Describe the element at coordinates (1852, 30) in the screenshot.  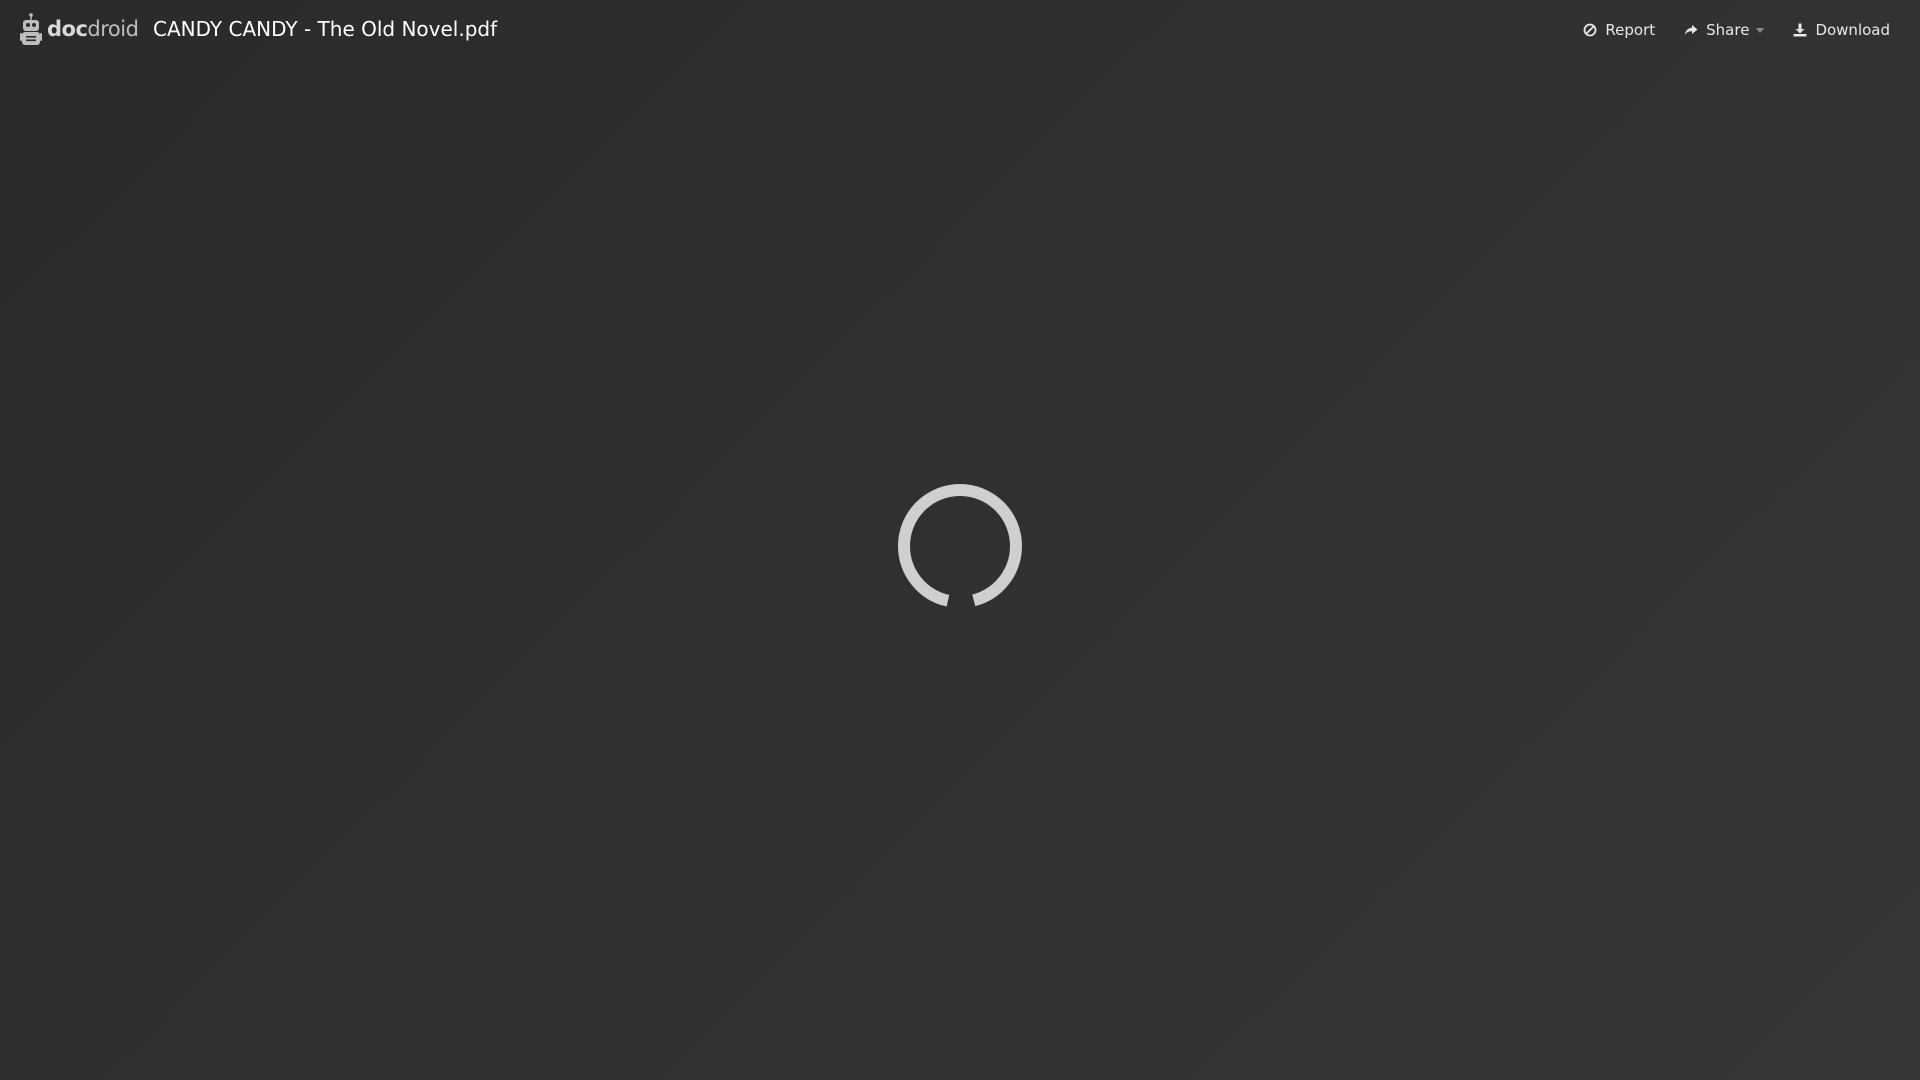
I see `download-label: Download` at that location.